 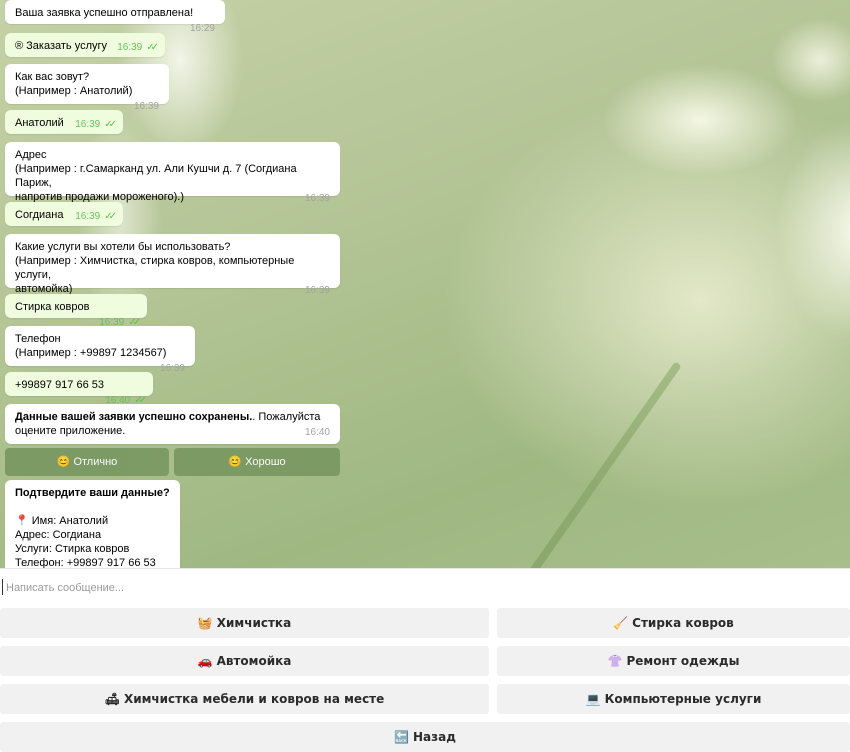 What do you see at coordinates (52, 307) in the screenshot?
I see `message-text: Стирка ковров` at bounding box center [52, 307].